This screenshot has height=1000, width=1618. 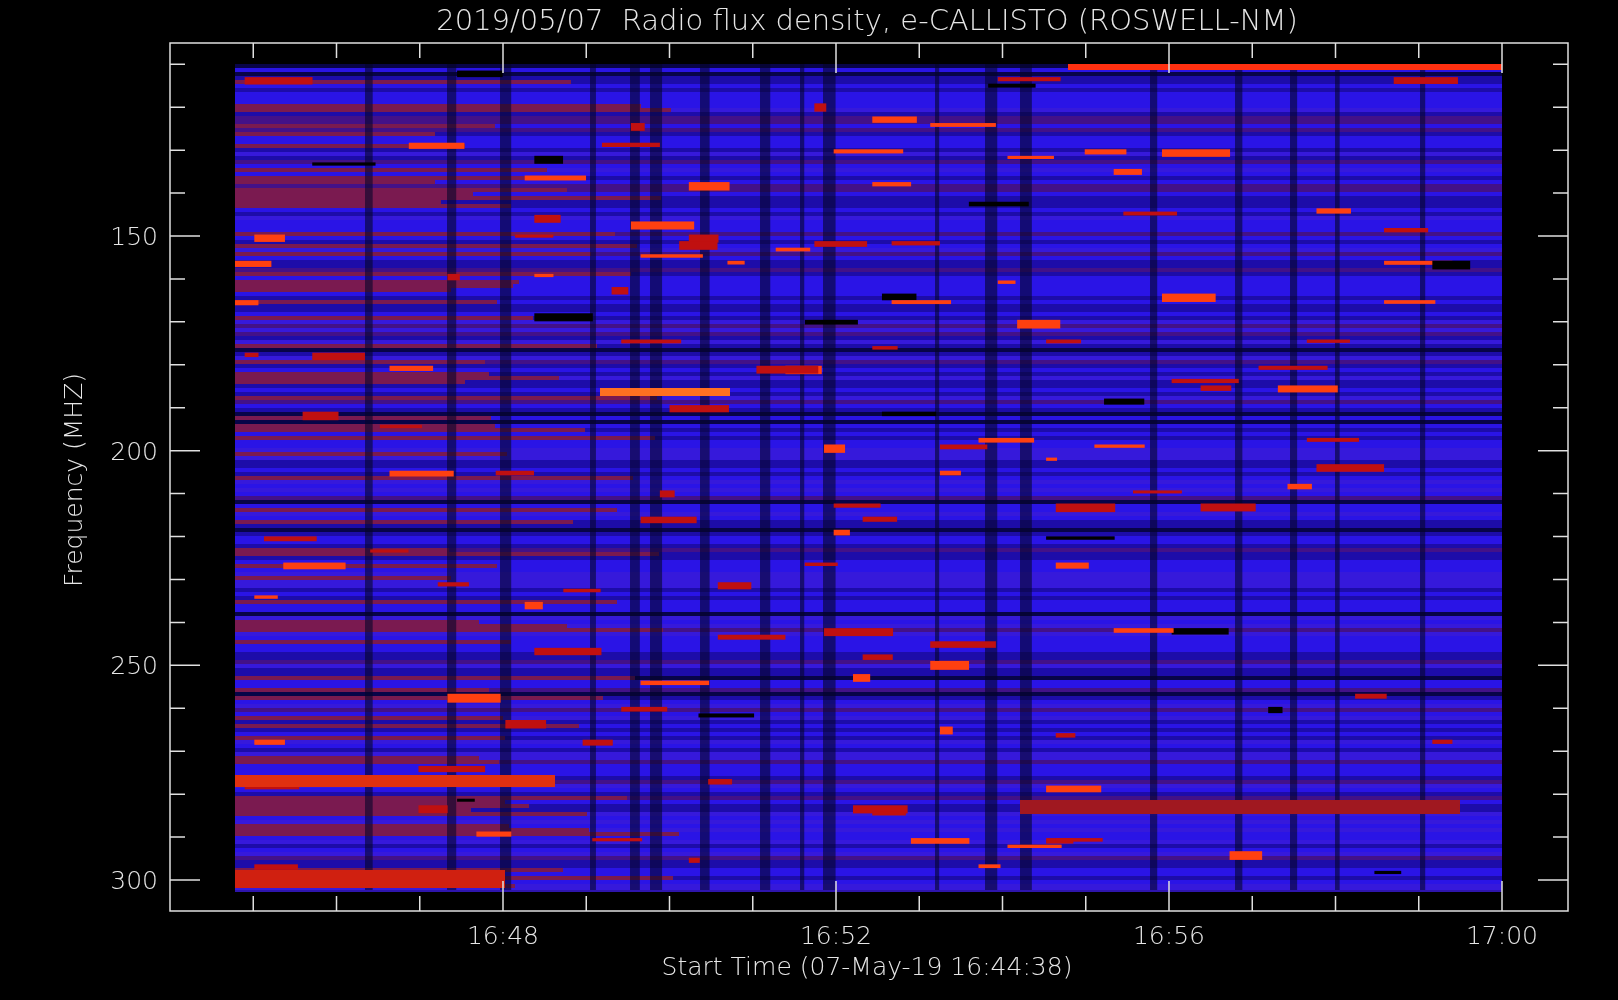 What do you see at coordinates (134, 236) in the screenshot?
I see `y-tick-label: 150` at bounding box center [134, 236].